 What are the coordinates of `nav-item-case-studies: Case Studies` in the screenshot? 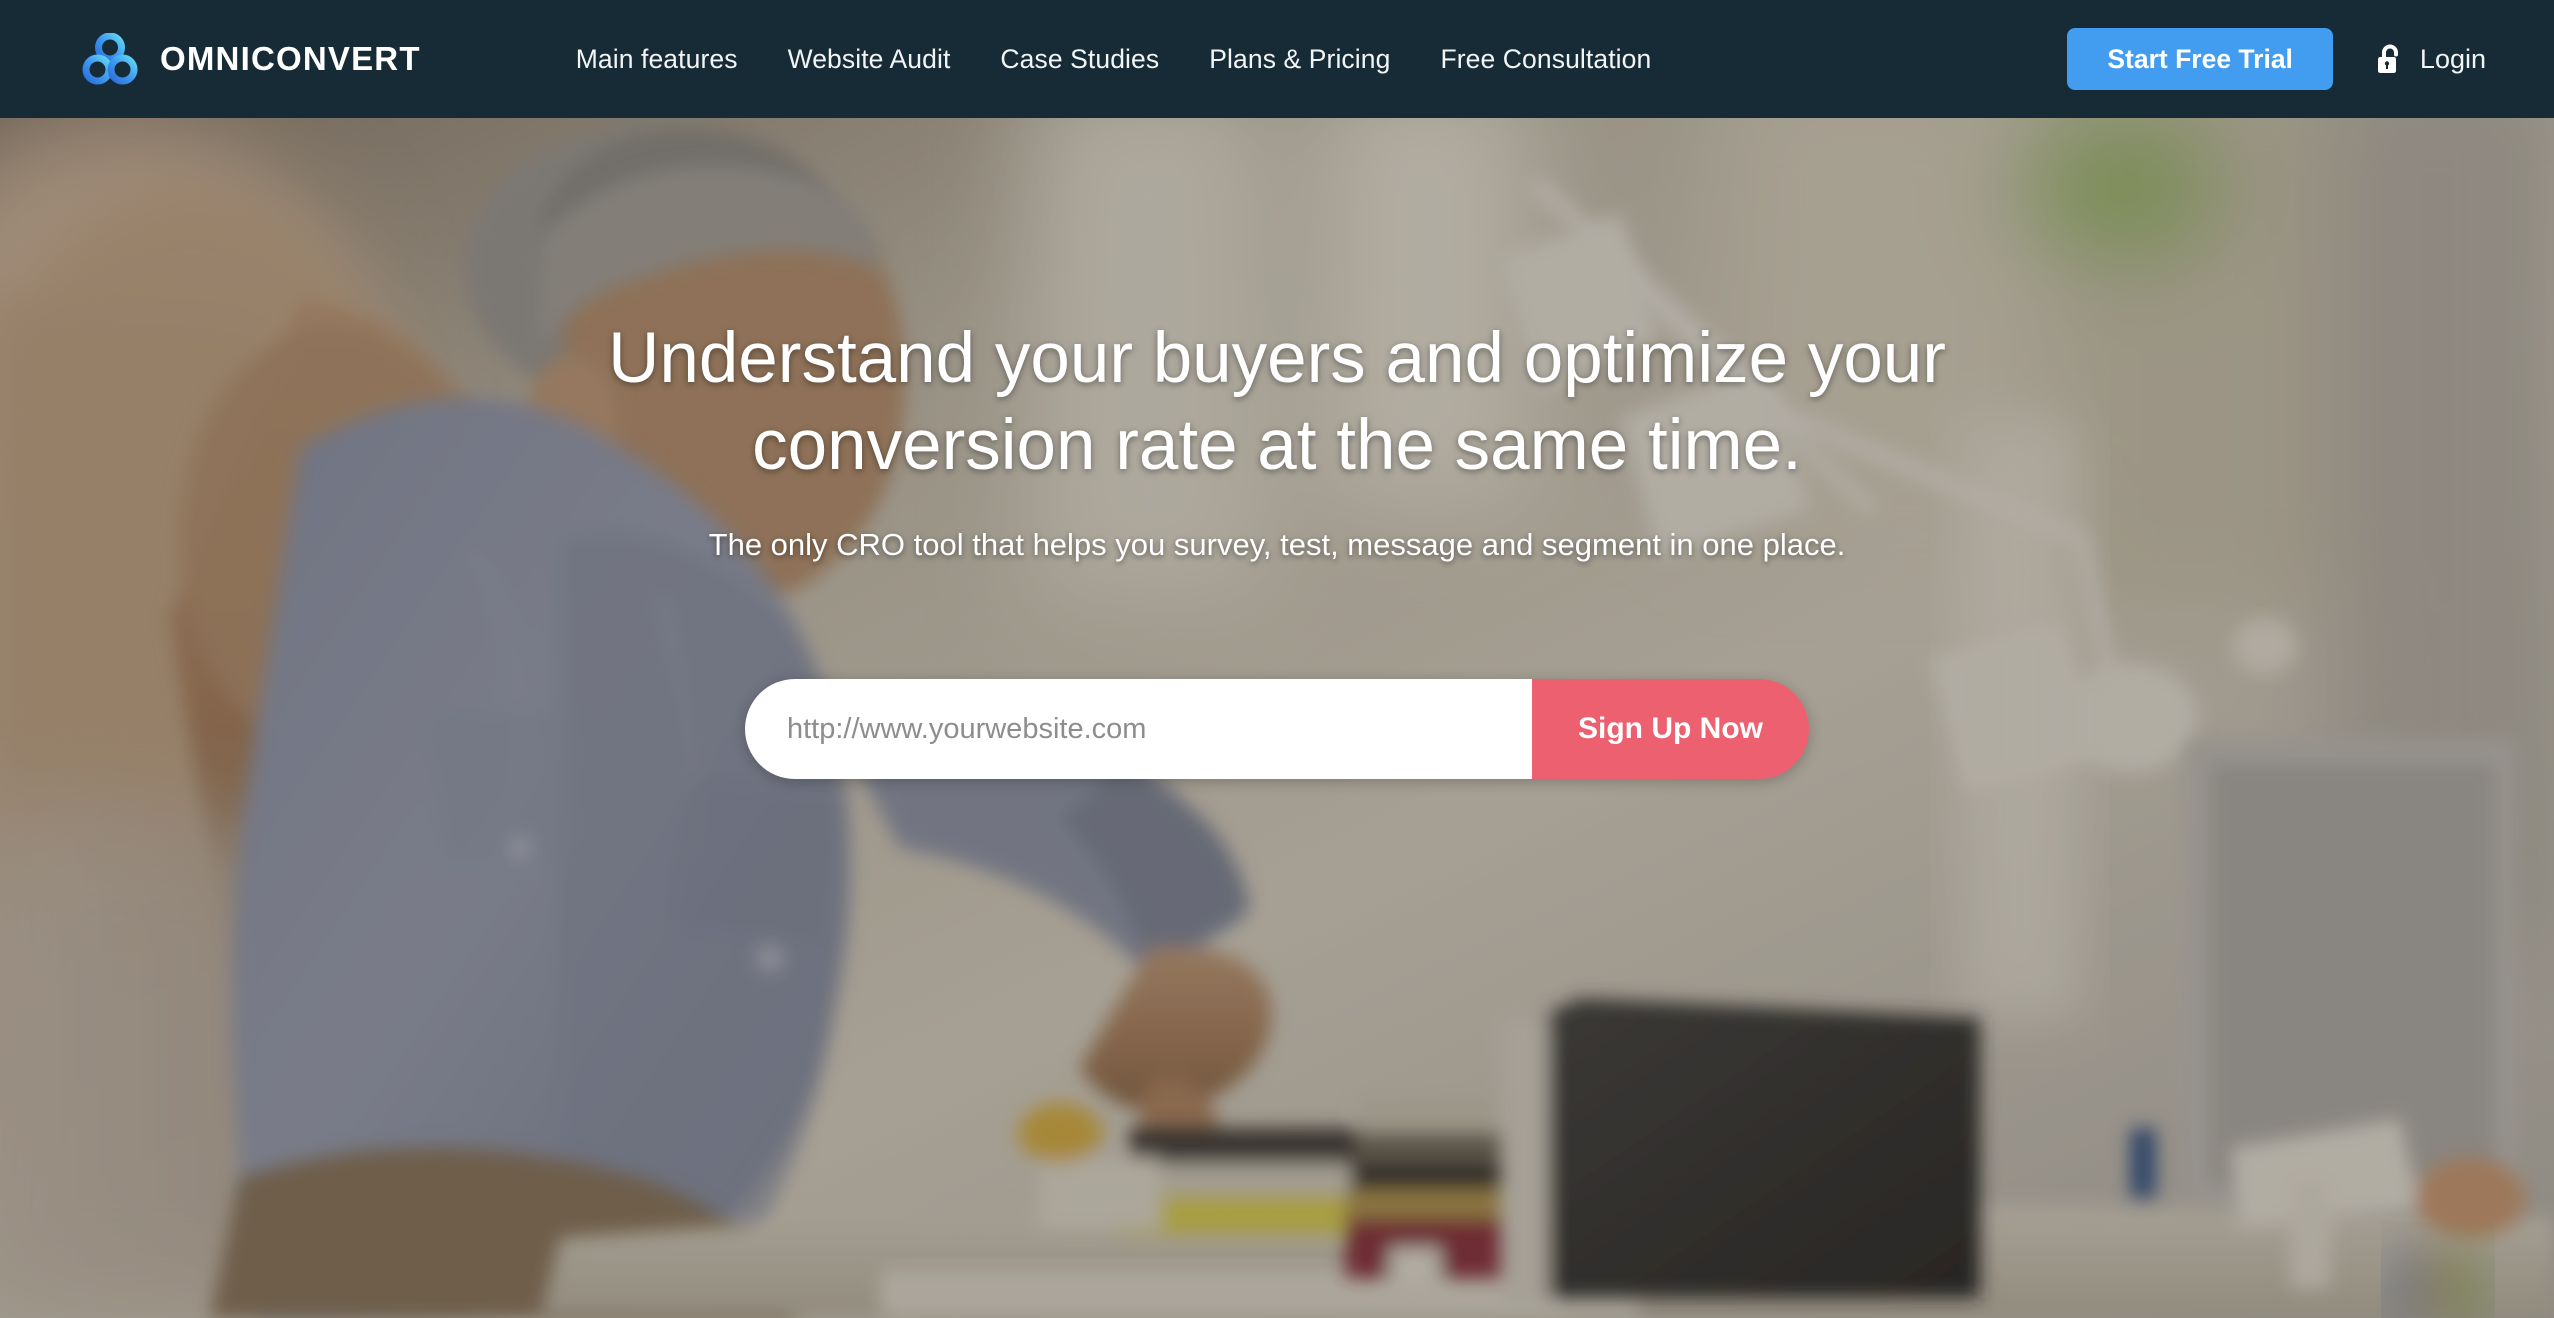 It's located at (1079, 59).